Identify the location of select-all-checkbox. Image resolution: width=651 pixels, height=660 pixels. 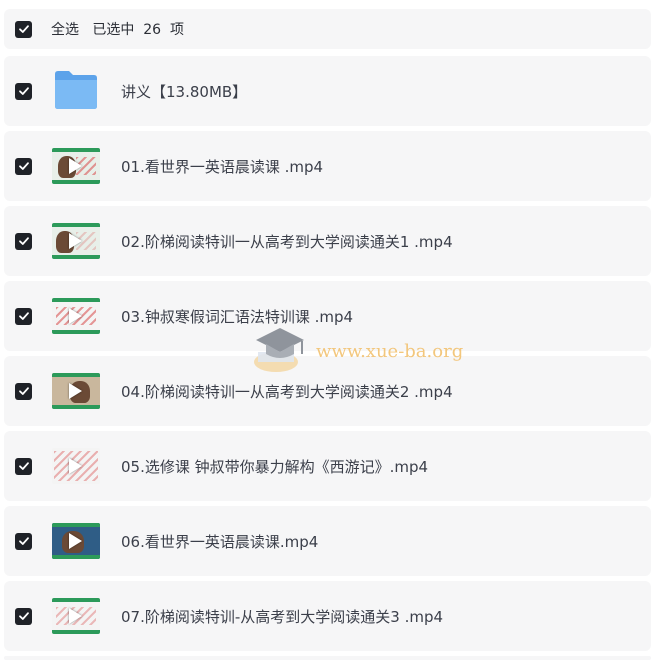
(23, 29).